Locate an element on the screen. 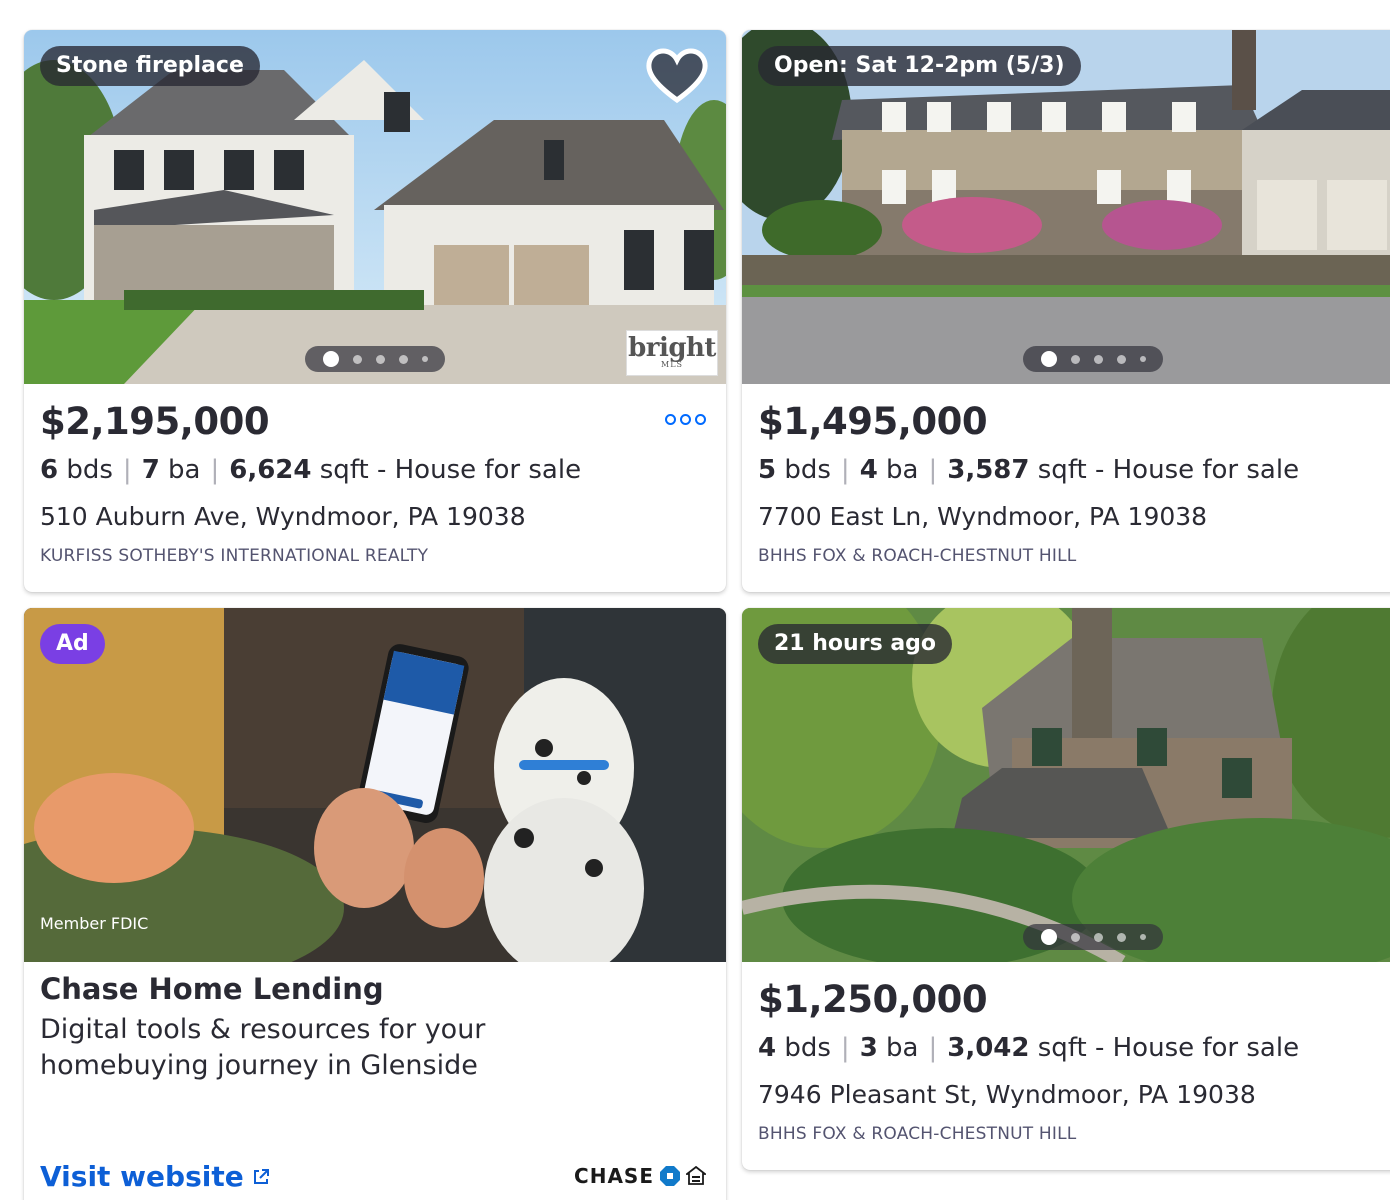 The height and width of the screenshot is (1200, 1390). baths-count: 3 is located at coordinates (868, 1048).